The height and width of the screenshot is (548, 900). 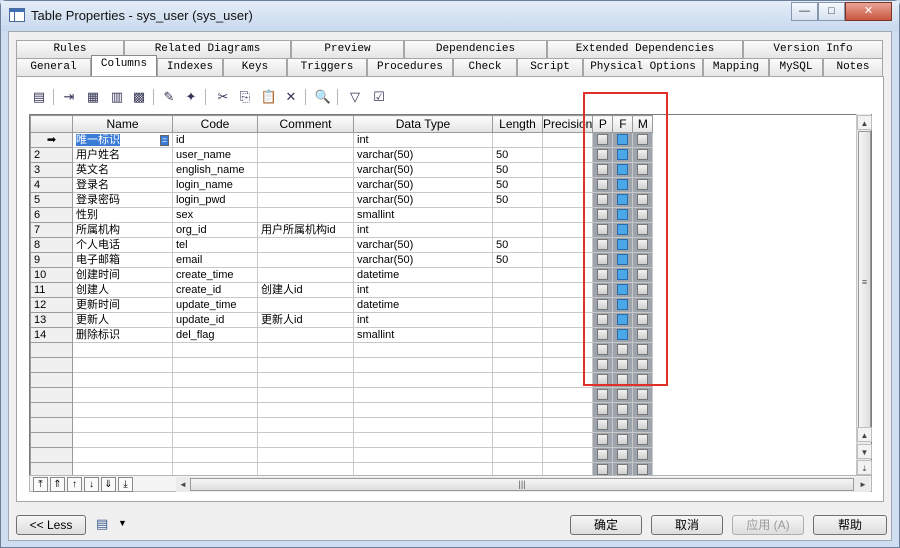 I want to click on cell-type, so click(x=423, y=365).